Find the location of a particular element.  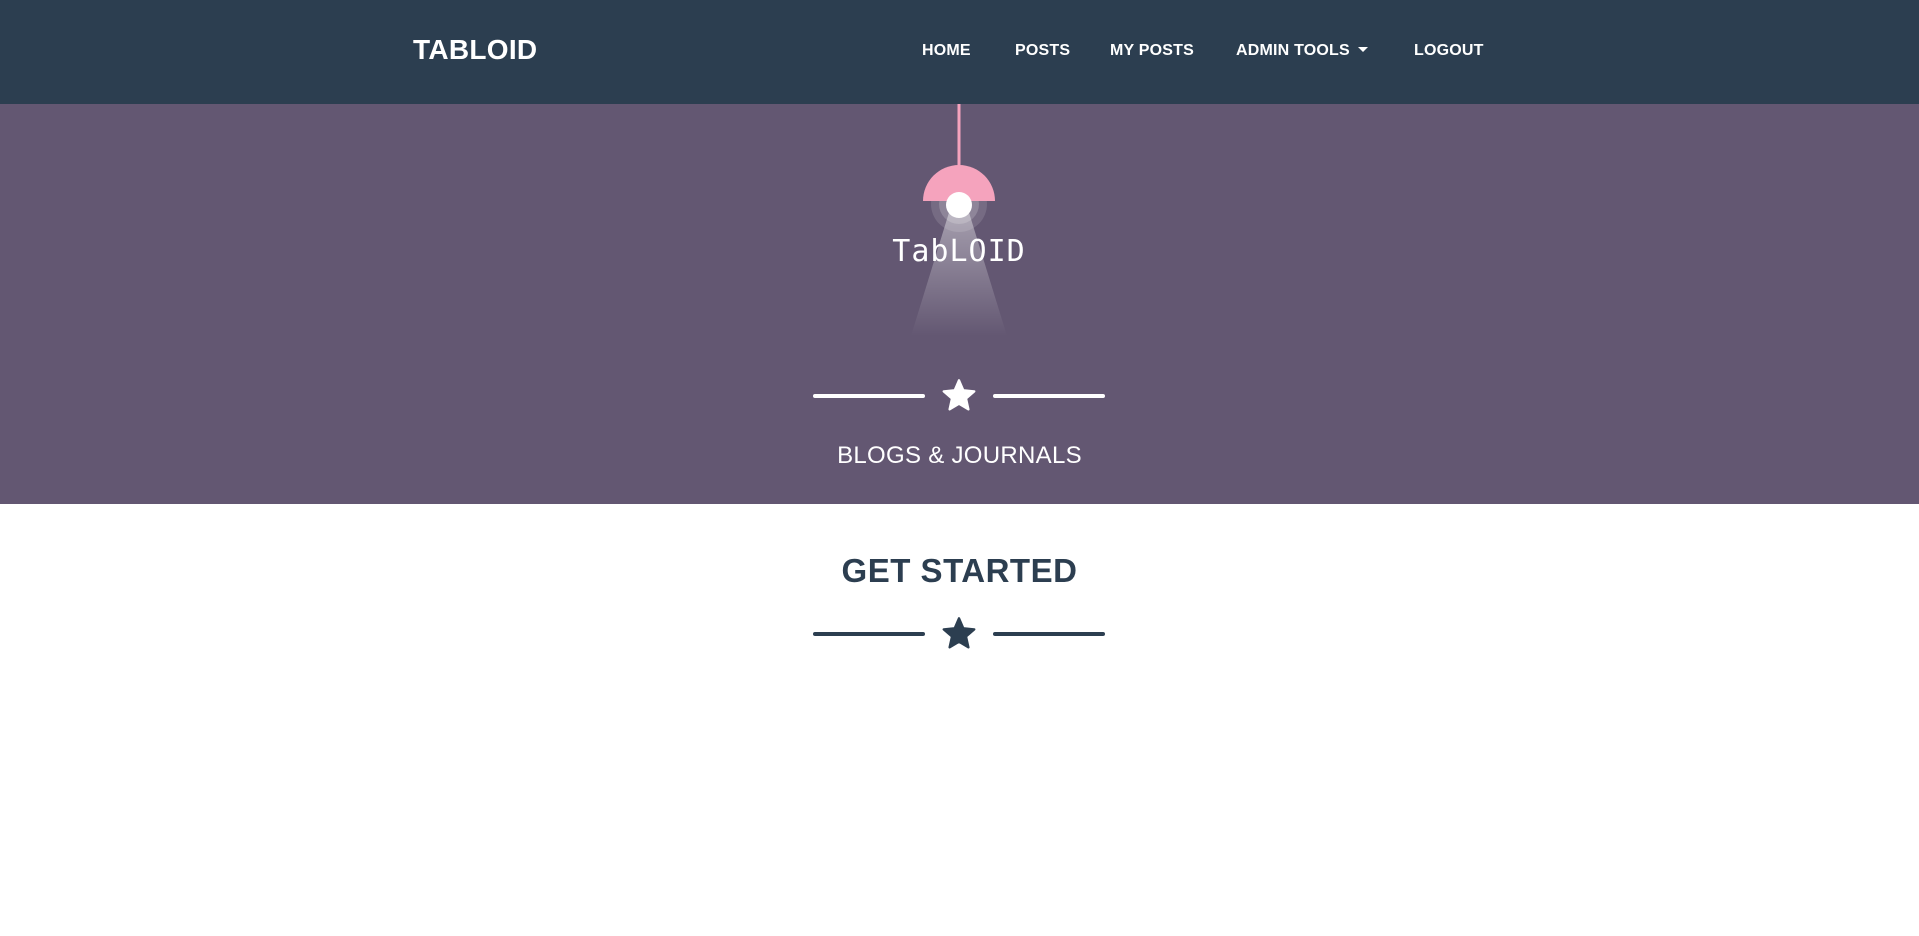

masthead-divider is located at coordinates (959, 396).